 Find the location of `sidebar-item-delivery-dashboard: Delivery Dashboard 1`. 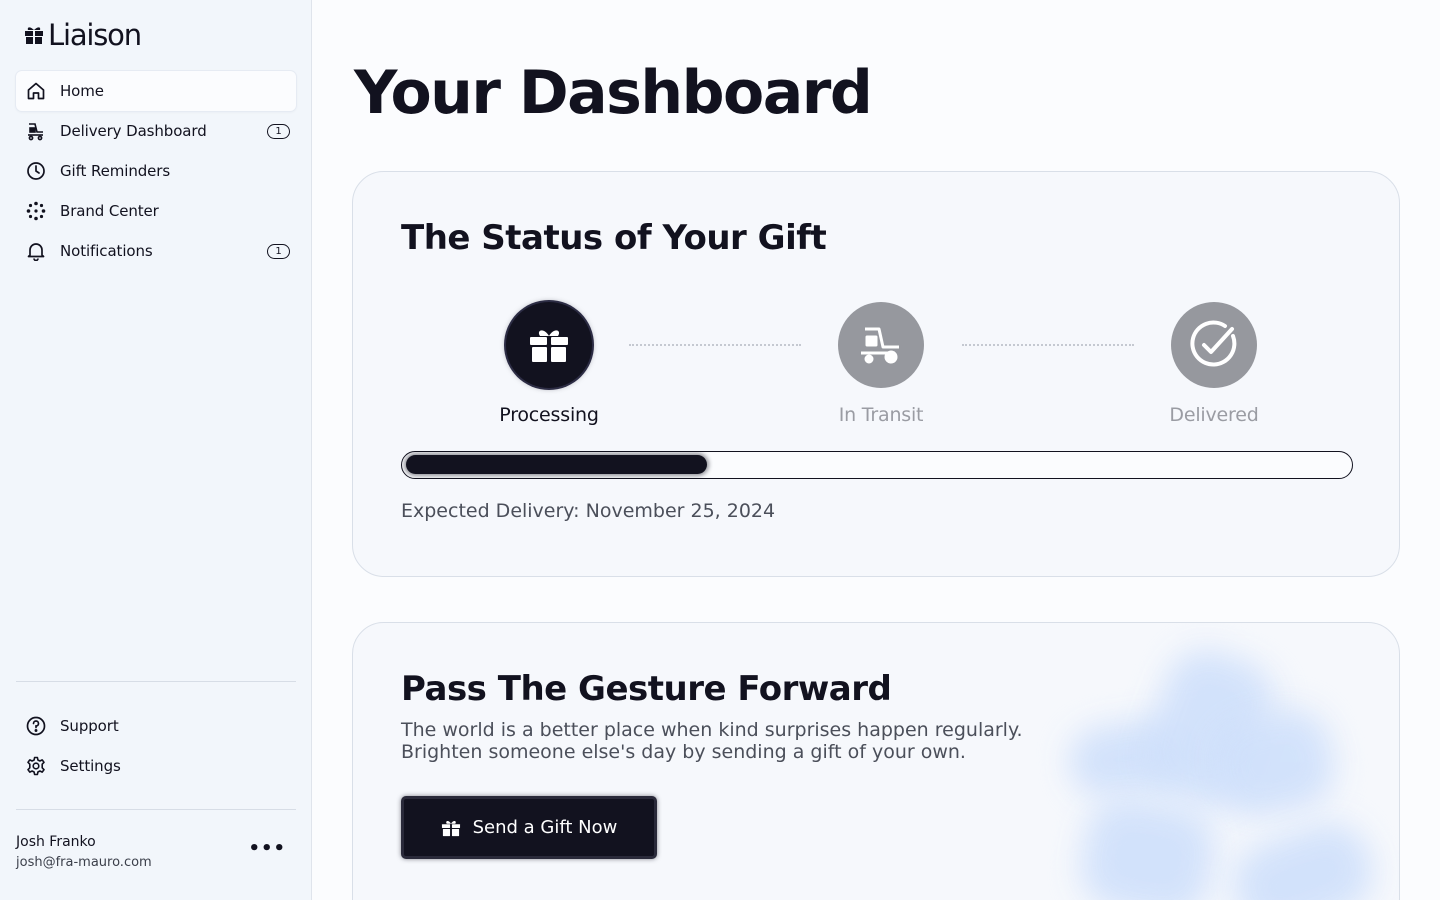

sidebar-item-delivery-dashboard: Delivery Dashboard 1 is located at coordinates (156, 131).